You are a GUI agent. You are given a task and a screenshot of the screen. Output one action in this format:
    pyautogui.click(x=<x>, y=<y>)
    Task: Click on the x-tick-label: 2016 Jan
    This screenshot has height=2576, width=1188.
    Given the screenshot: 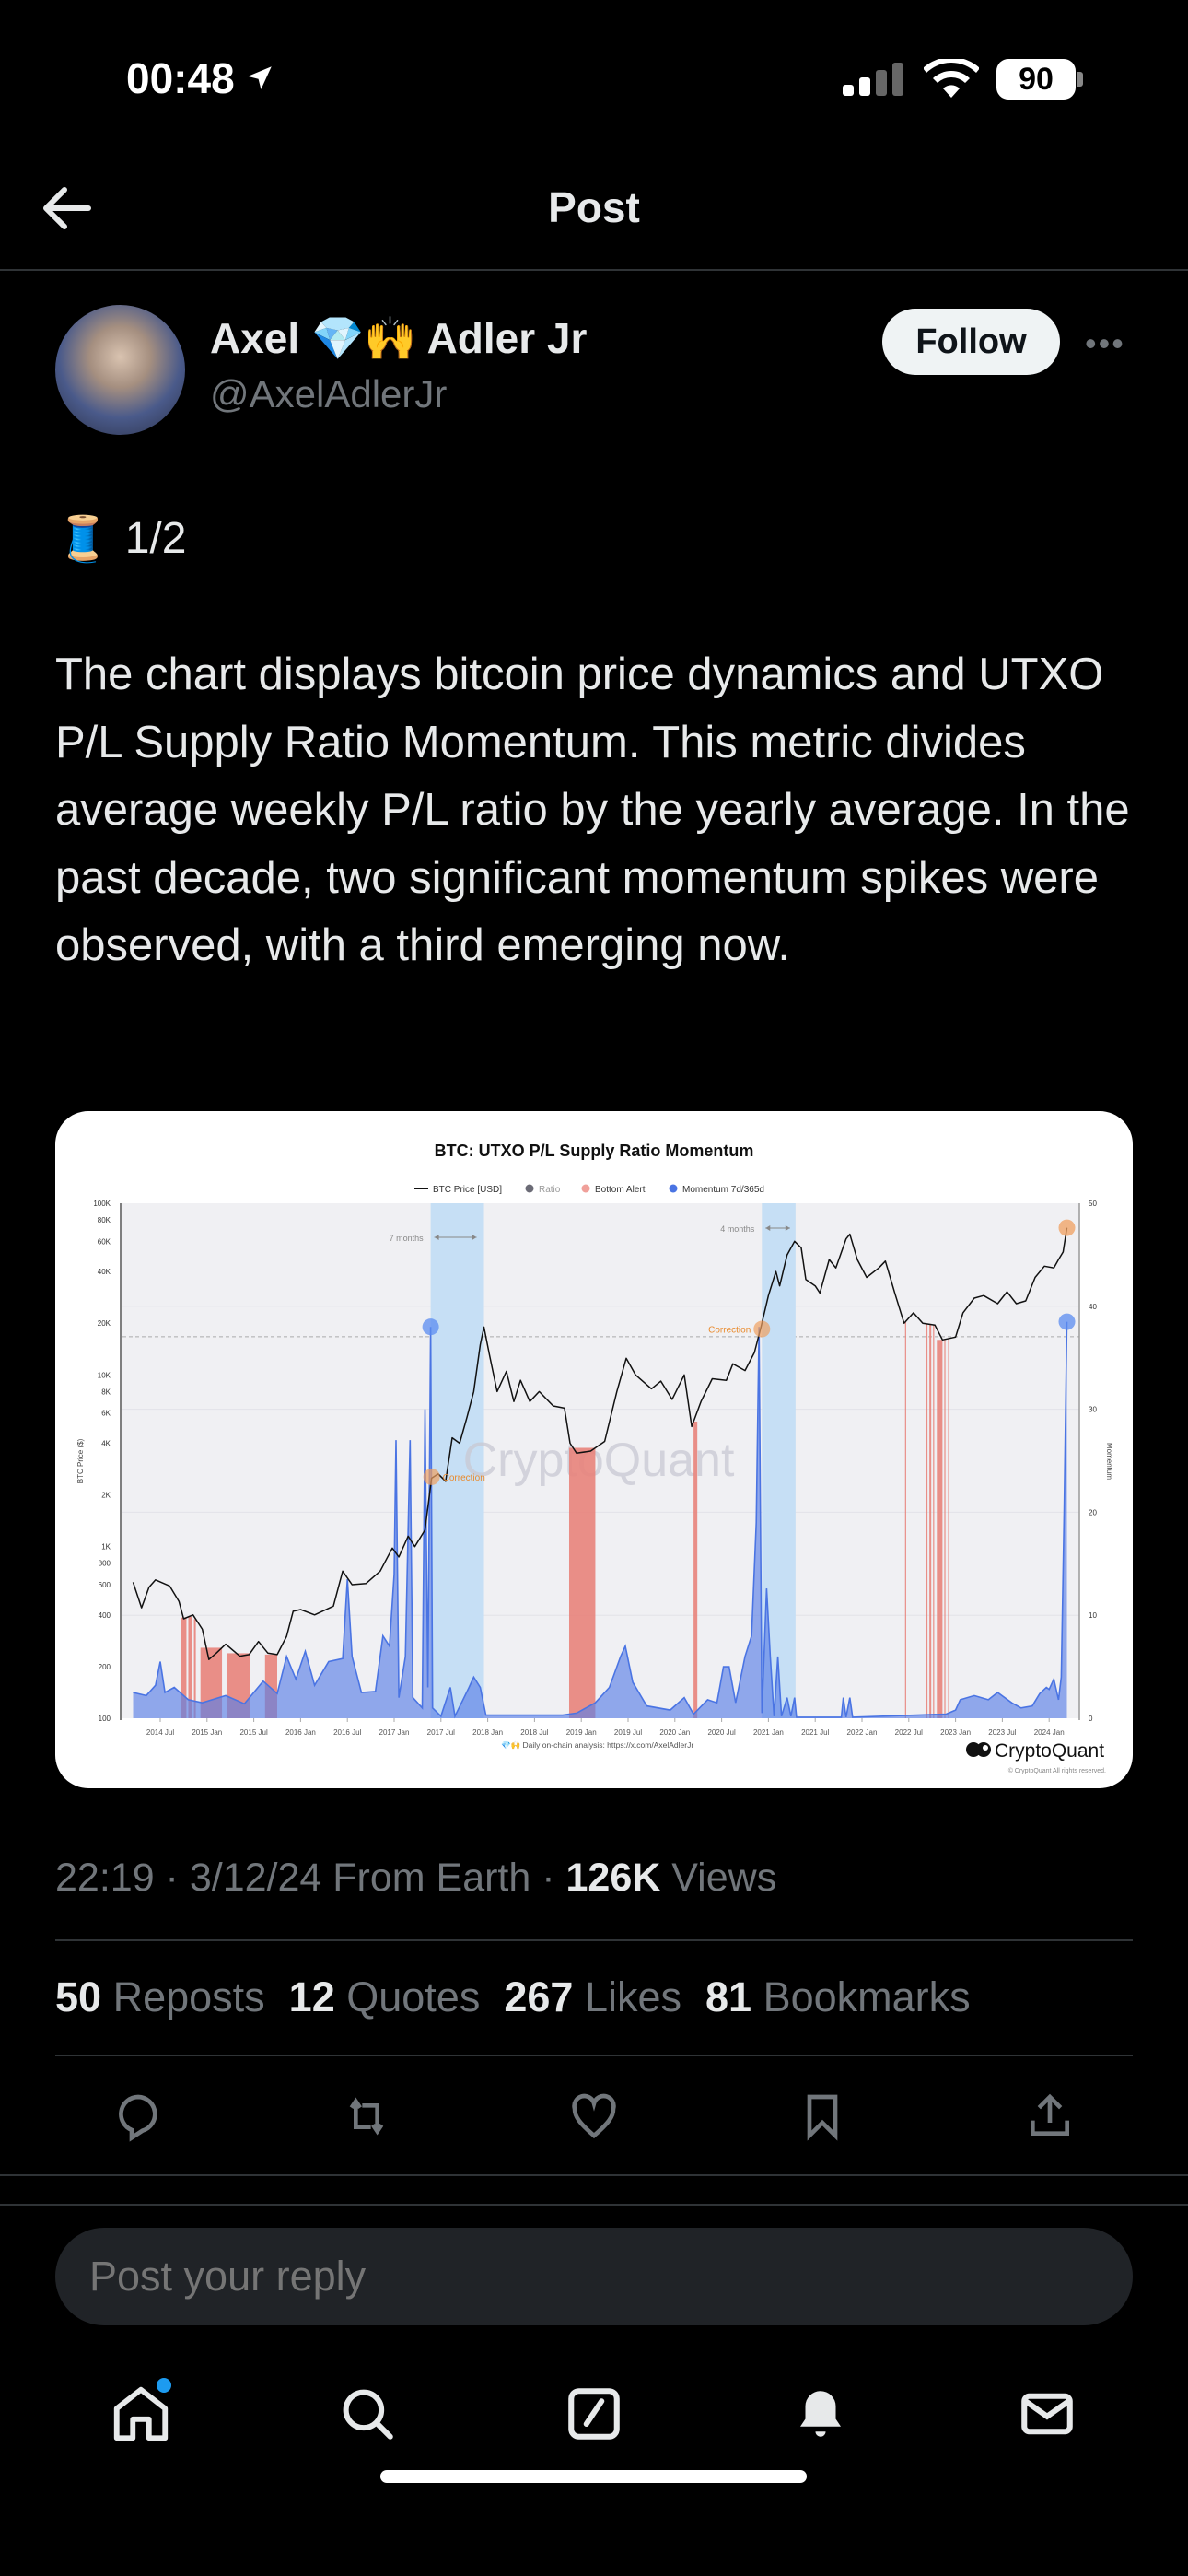 What is the action you would take?
    pyautogui.click(x=300, y=1732)
    